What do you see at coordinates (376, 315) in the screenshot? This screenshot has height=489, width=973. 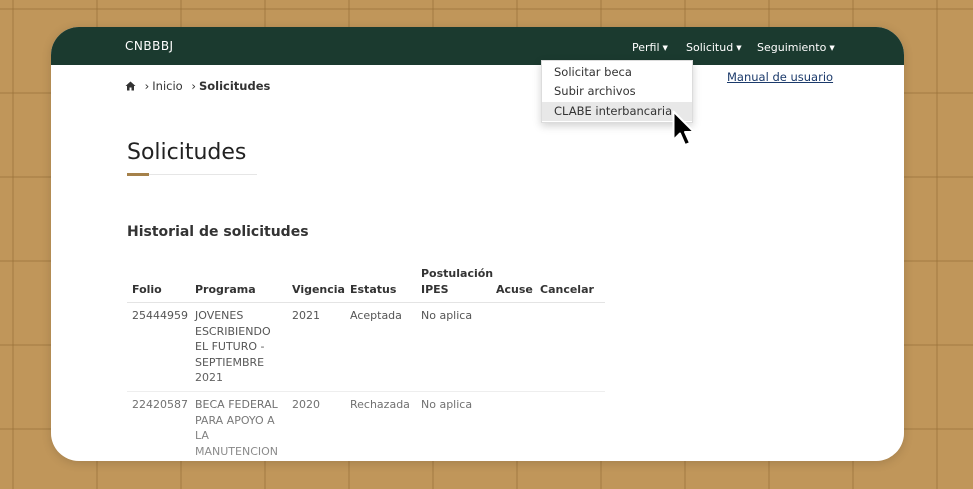 I see `cell-estatus: Aceptada` at bounding box center [376, 315].